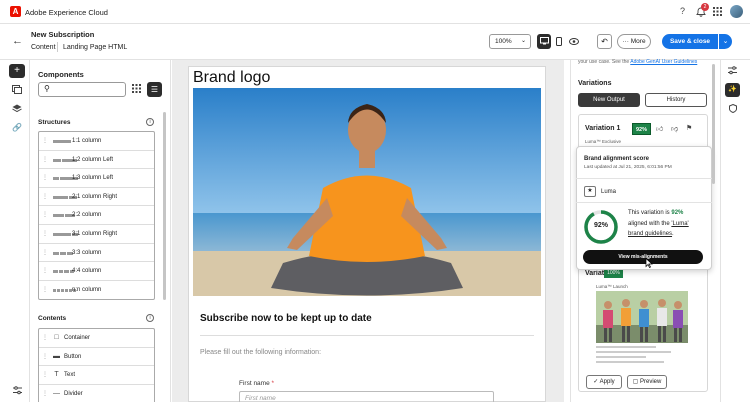 Image resolution: width=750 pixels, height=402 pixels. What do you see at coordinates (54, 122) in the screenshot?
I see `structures-title: Structures` at bounding box center [54, 122].